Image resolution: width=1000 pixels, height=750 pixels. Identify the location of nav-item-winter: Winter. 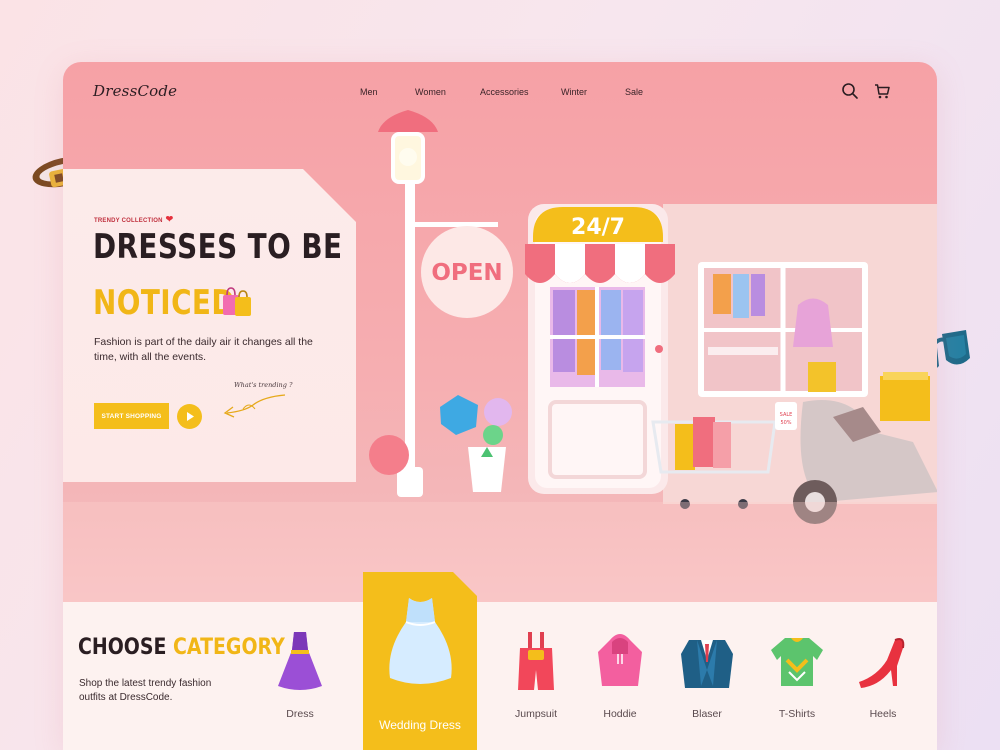
(574, 92).